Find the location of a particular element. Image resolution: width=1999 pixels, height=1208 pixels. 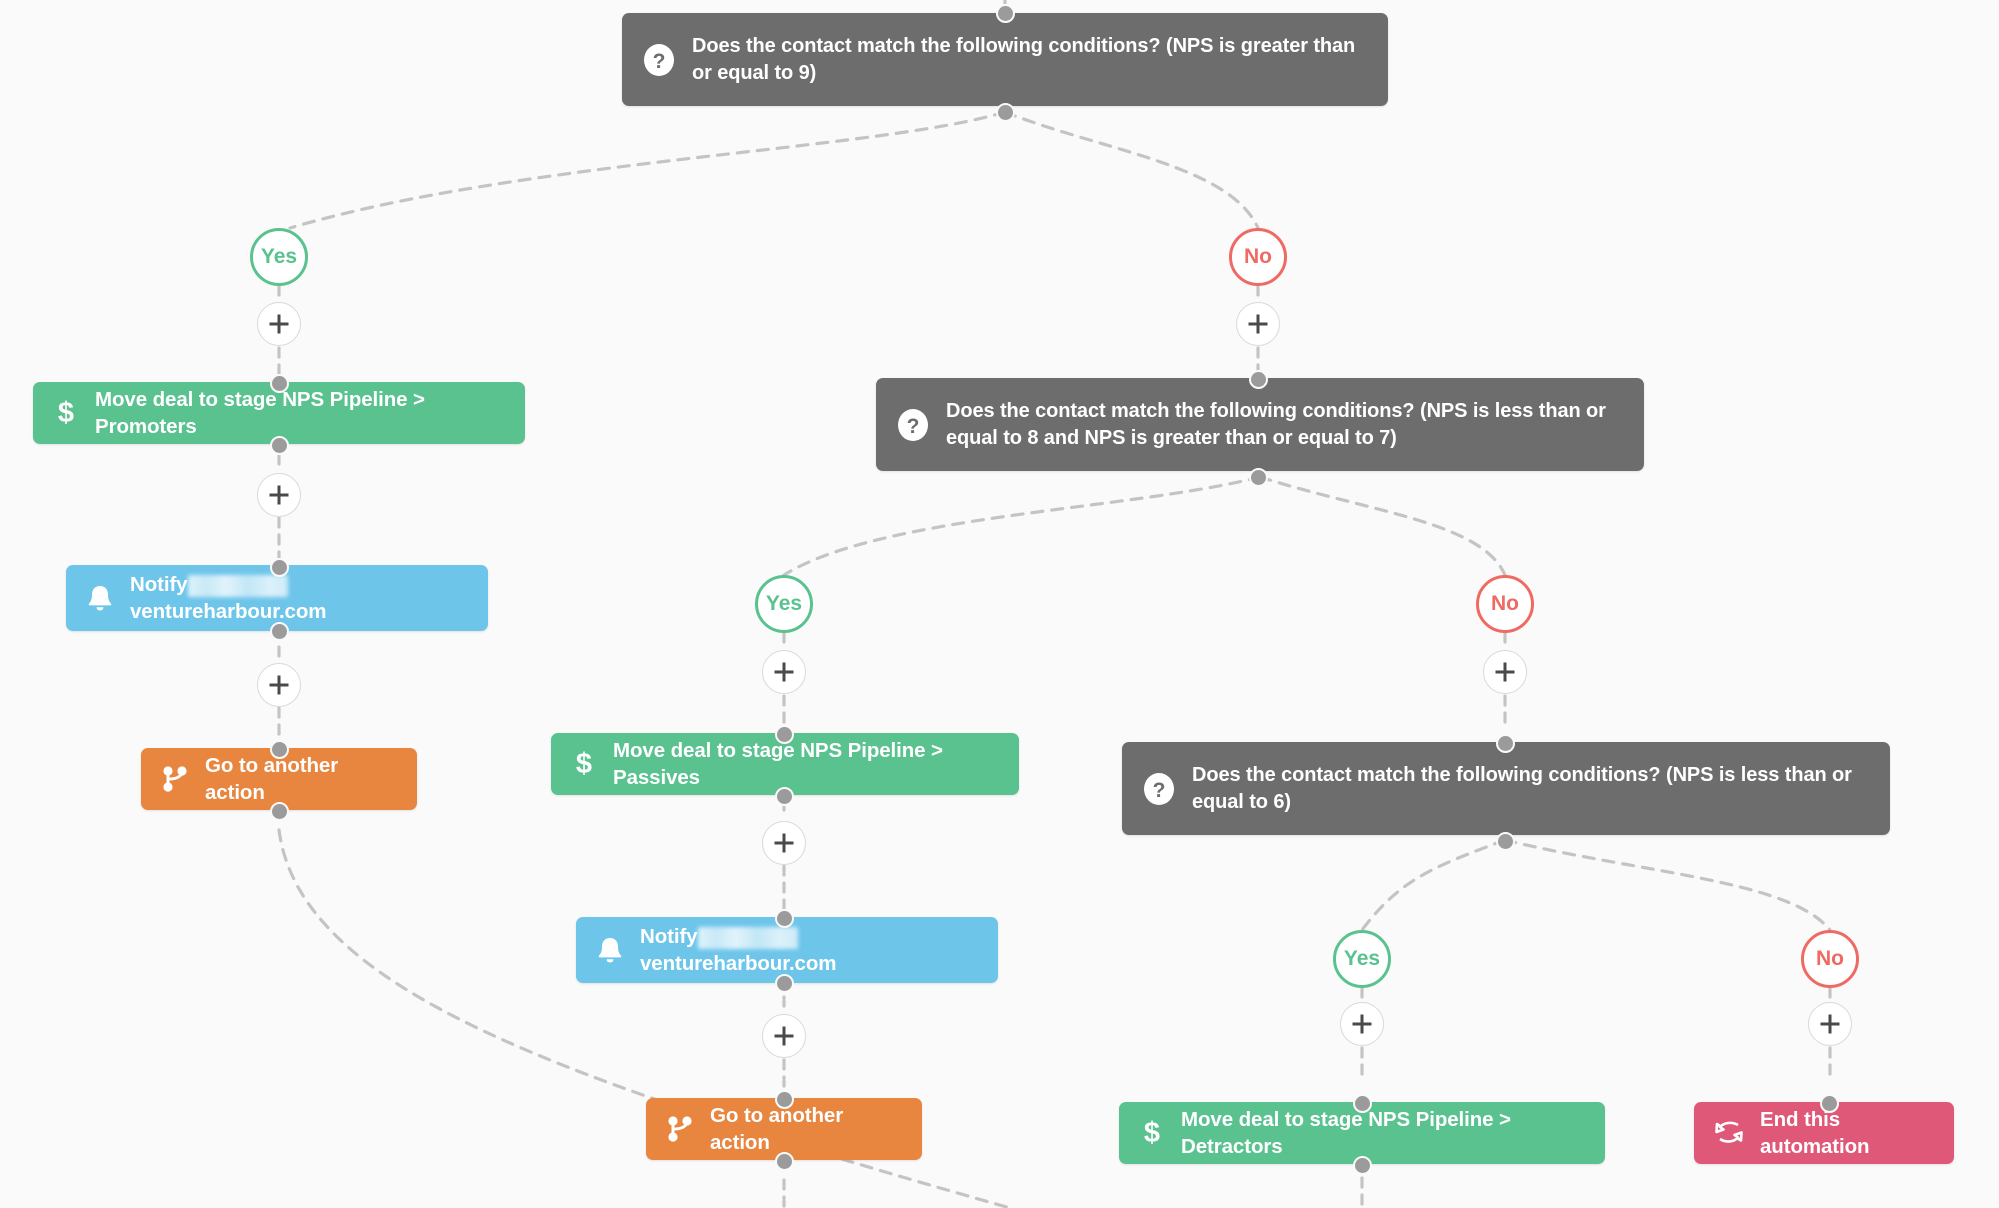

port-notify-promoters-in is located at coordinates (279, 567).